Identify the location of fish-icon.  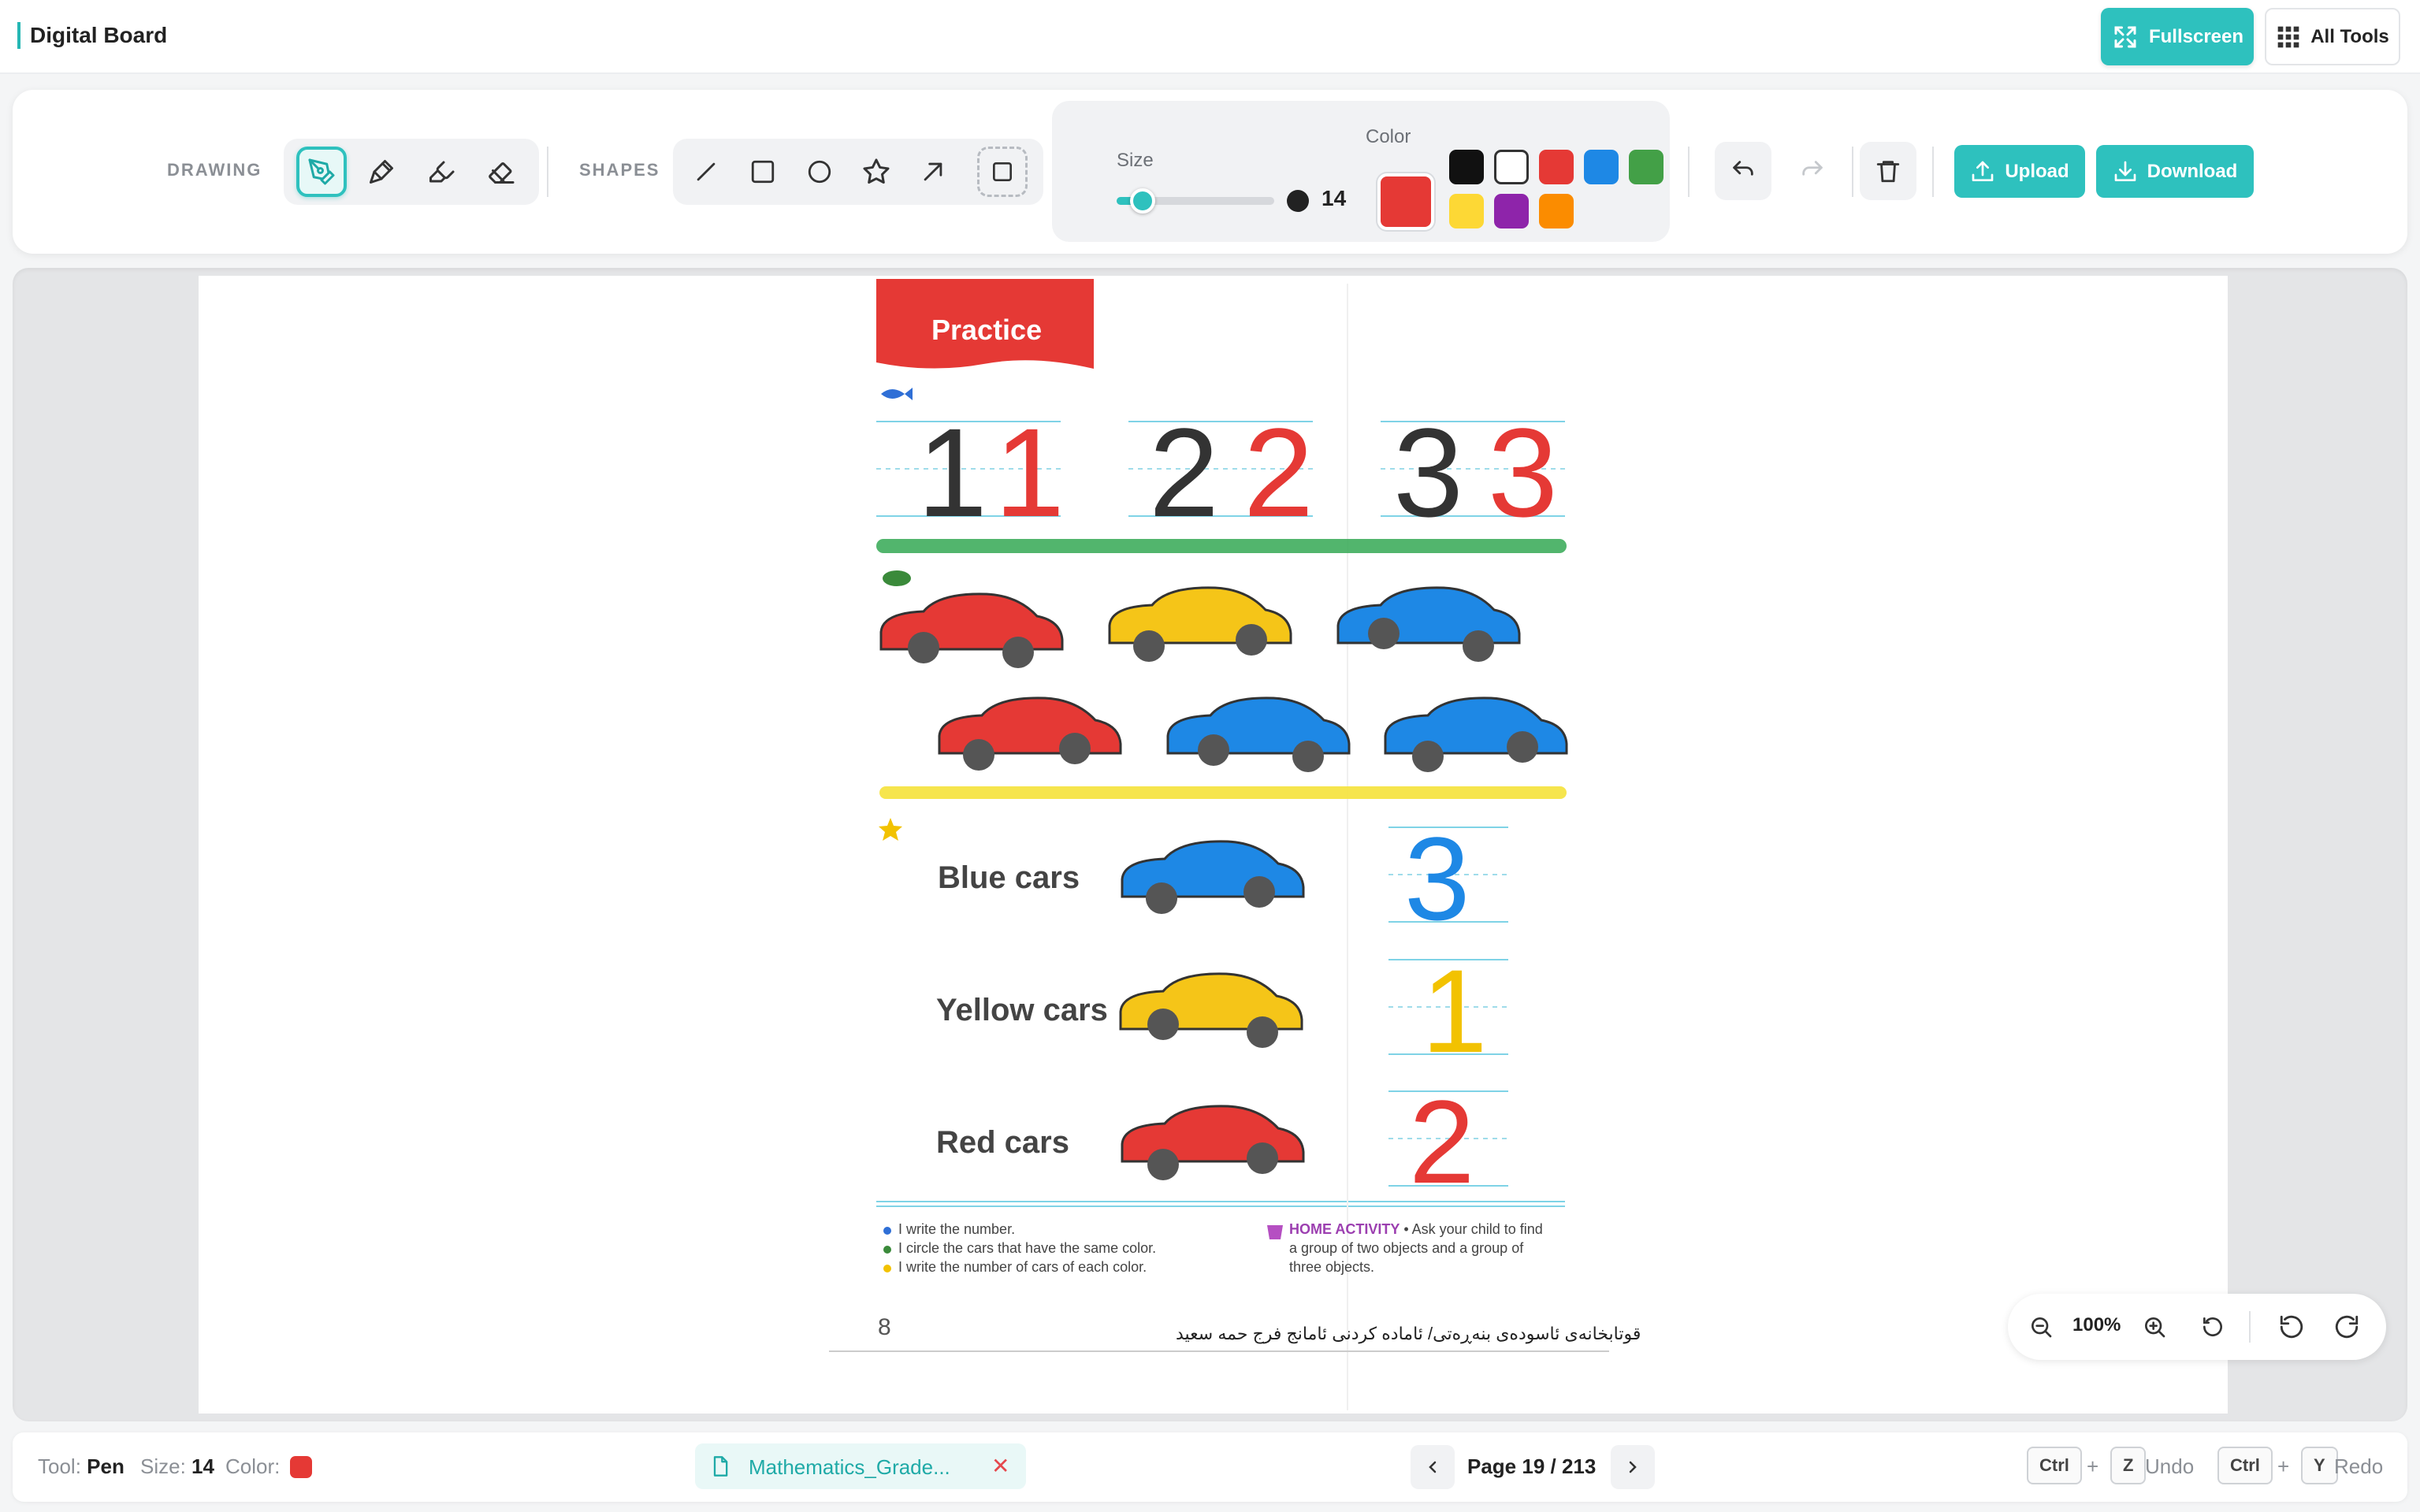
(897, 394).